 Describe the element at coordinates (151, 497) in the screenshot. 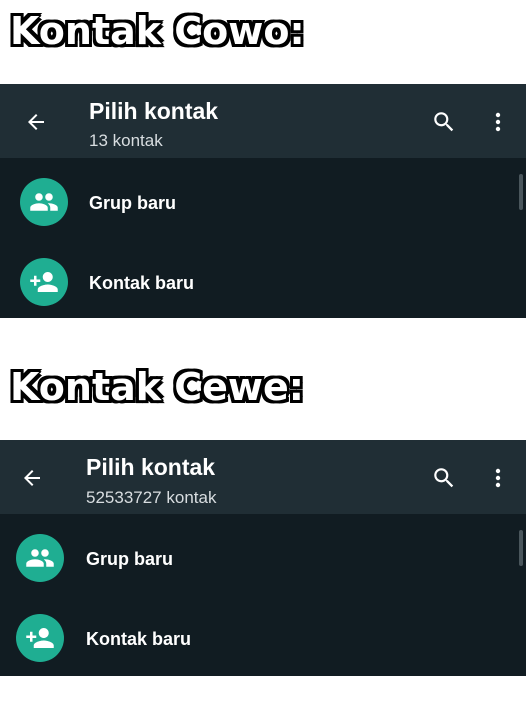

I see `contact-count: 52533727 kontak` at that location.